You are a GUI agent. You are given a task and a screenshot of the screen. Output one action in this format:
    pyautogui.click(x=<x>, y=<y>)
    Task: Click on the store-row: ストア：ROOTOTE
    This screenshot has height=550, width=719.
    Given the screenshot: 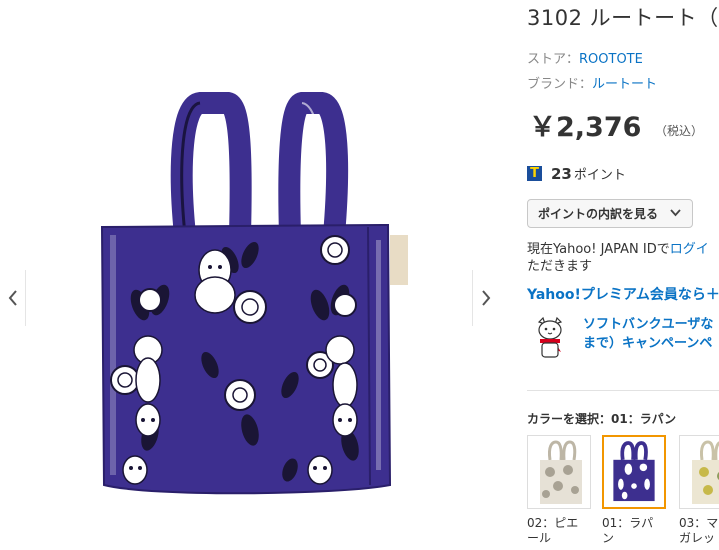 What is the action you would take?
    pyautogui.click(x=585, y=57)
    